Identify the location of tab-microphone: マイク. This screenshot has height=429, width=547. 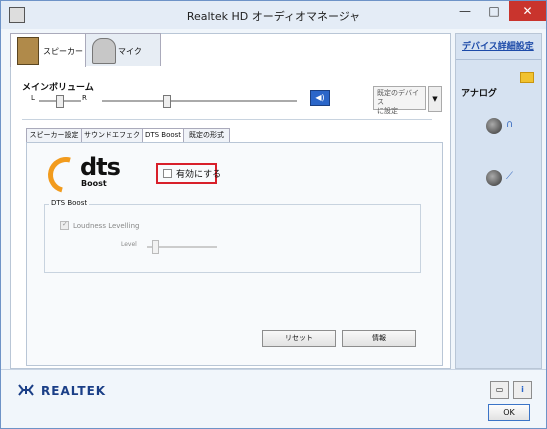
(123, 49).